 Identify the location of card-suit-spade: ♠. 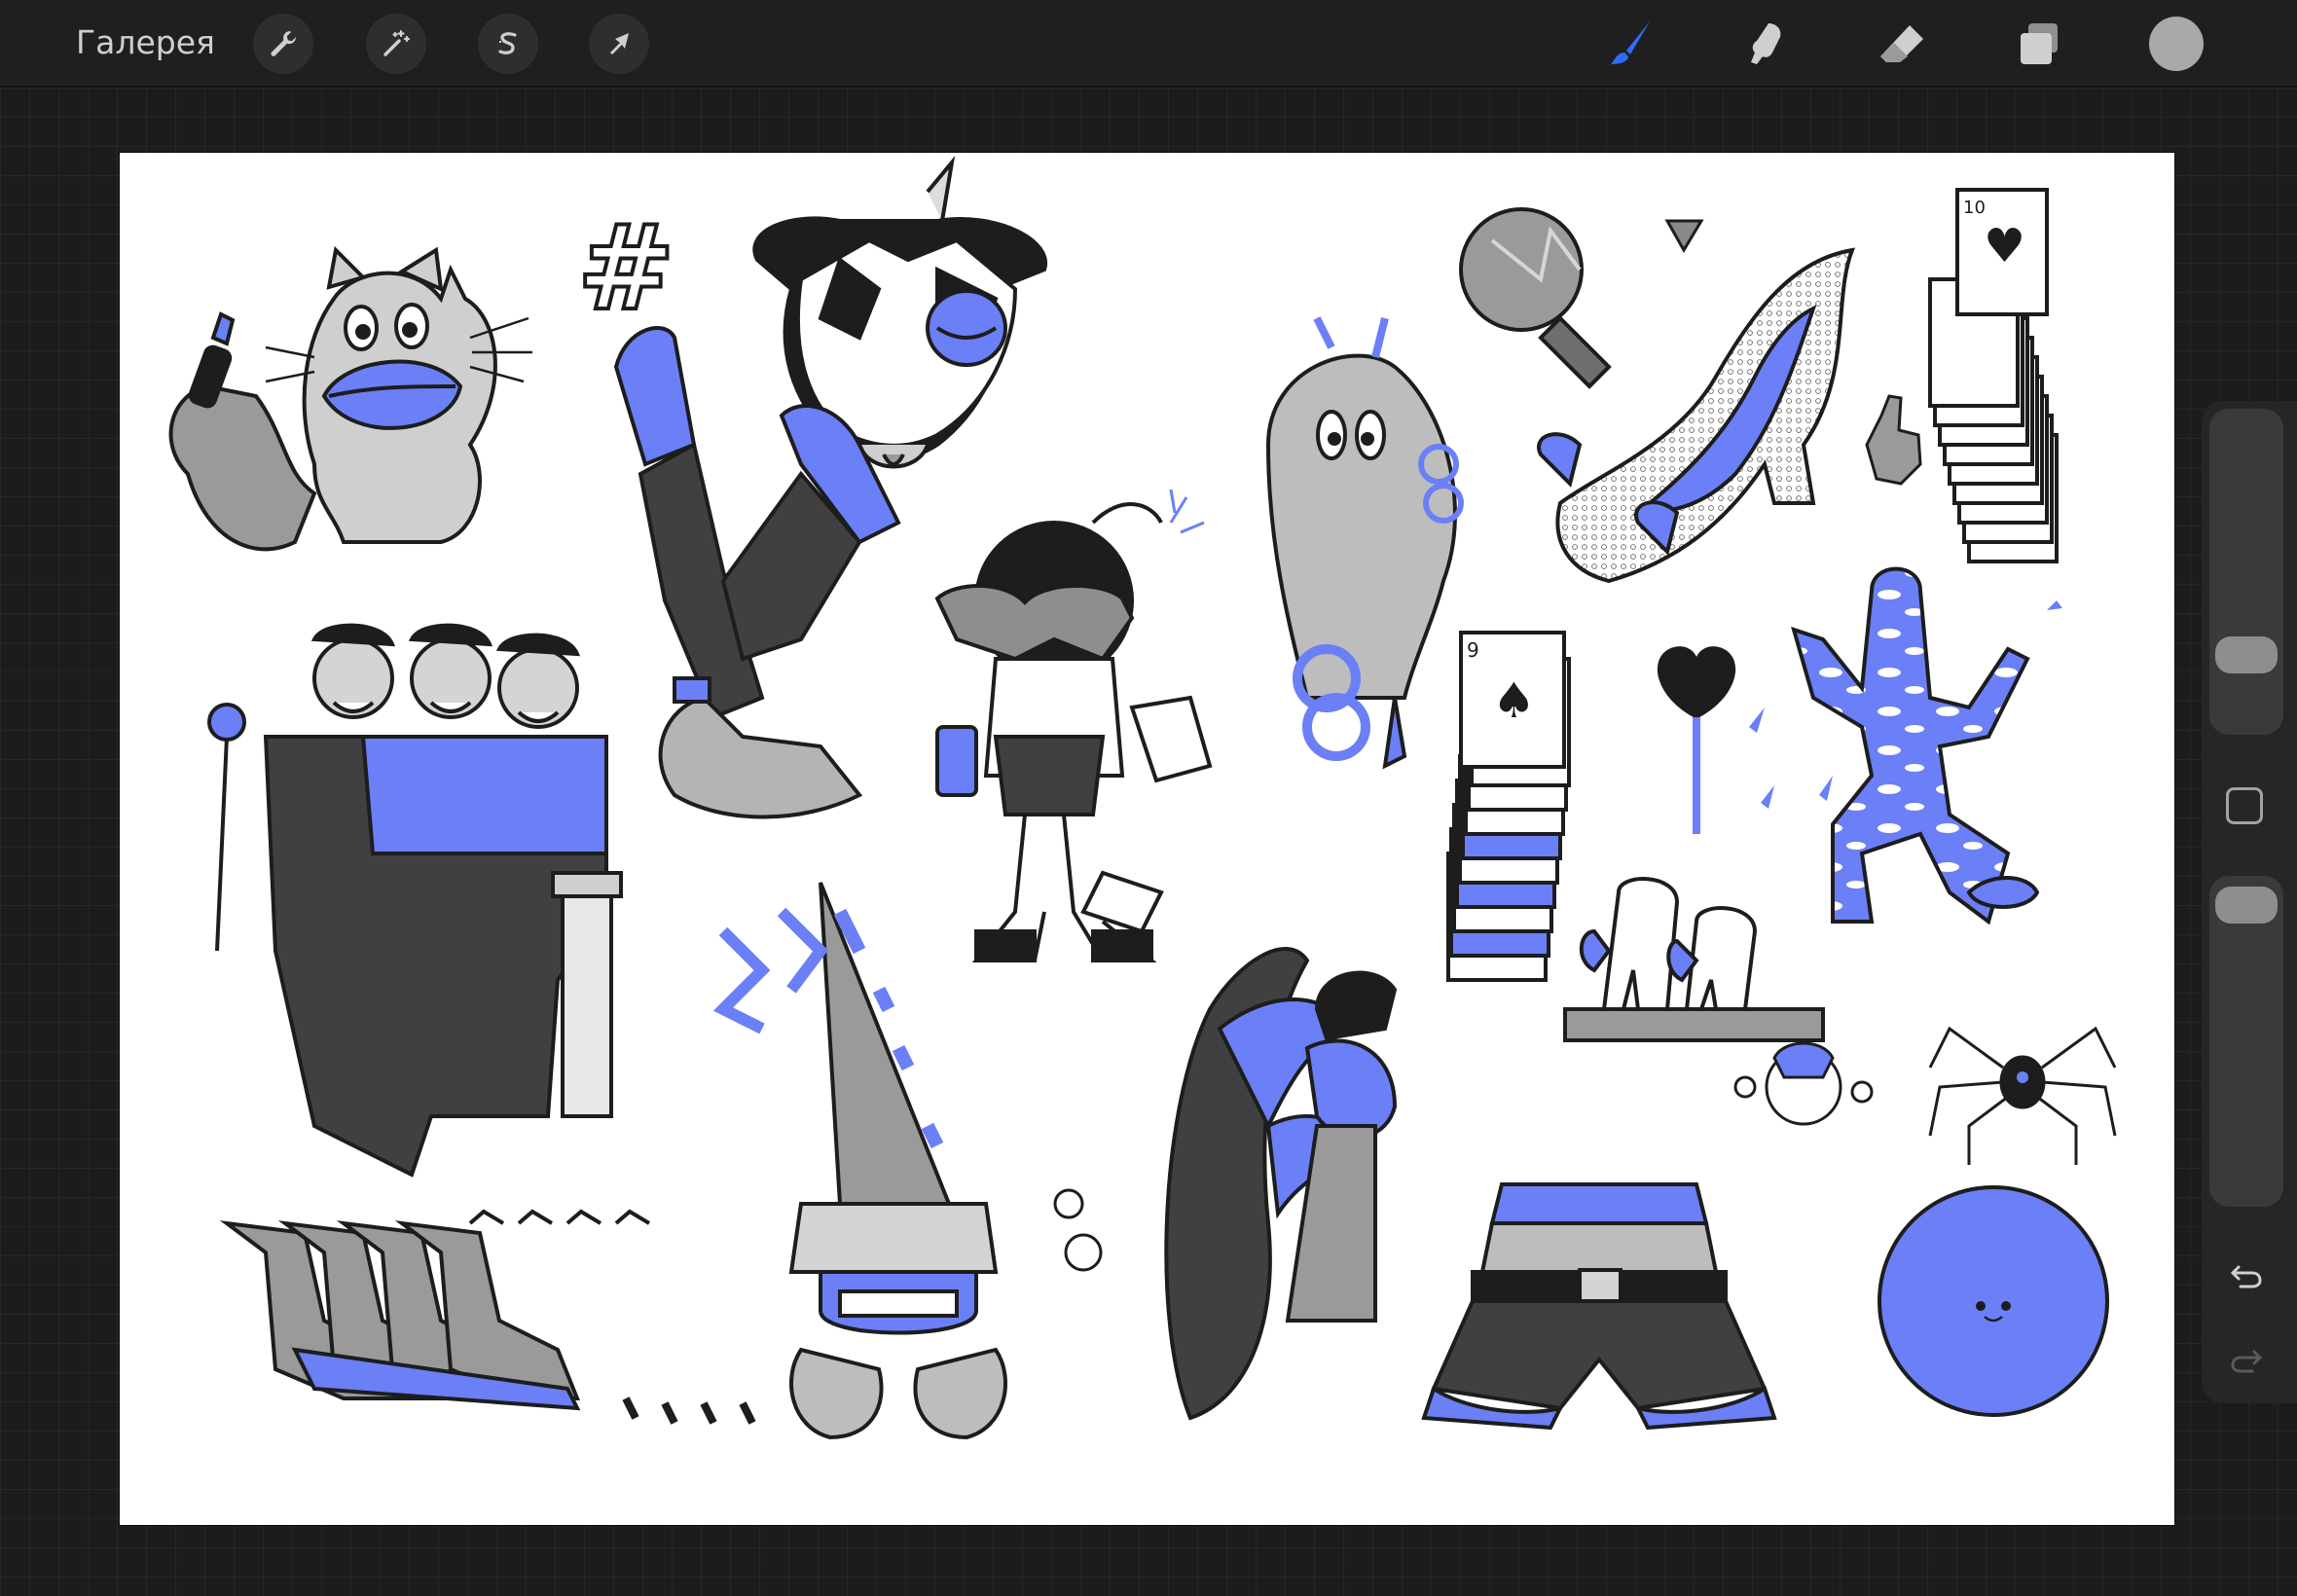
(1514, 700).